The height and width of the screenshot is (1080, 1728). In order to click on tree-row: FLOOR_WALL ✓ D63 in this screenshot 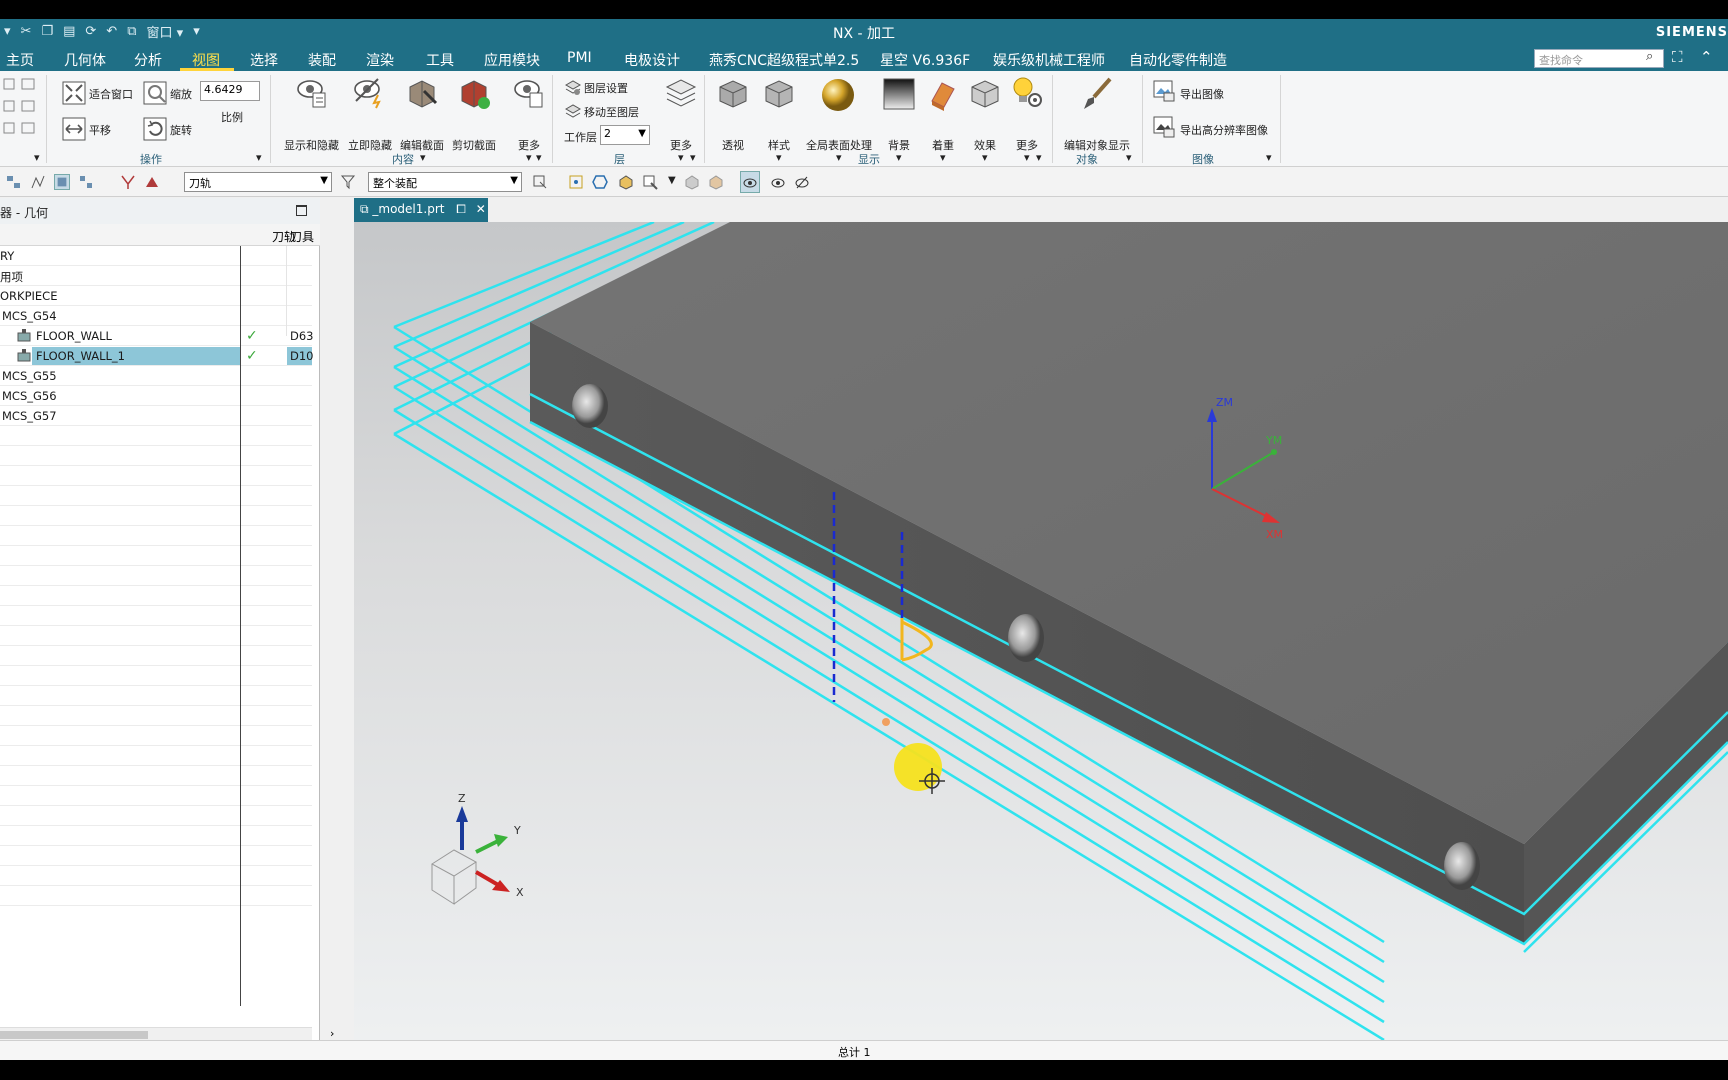, I will do `click(157, 336)`.